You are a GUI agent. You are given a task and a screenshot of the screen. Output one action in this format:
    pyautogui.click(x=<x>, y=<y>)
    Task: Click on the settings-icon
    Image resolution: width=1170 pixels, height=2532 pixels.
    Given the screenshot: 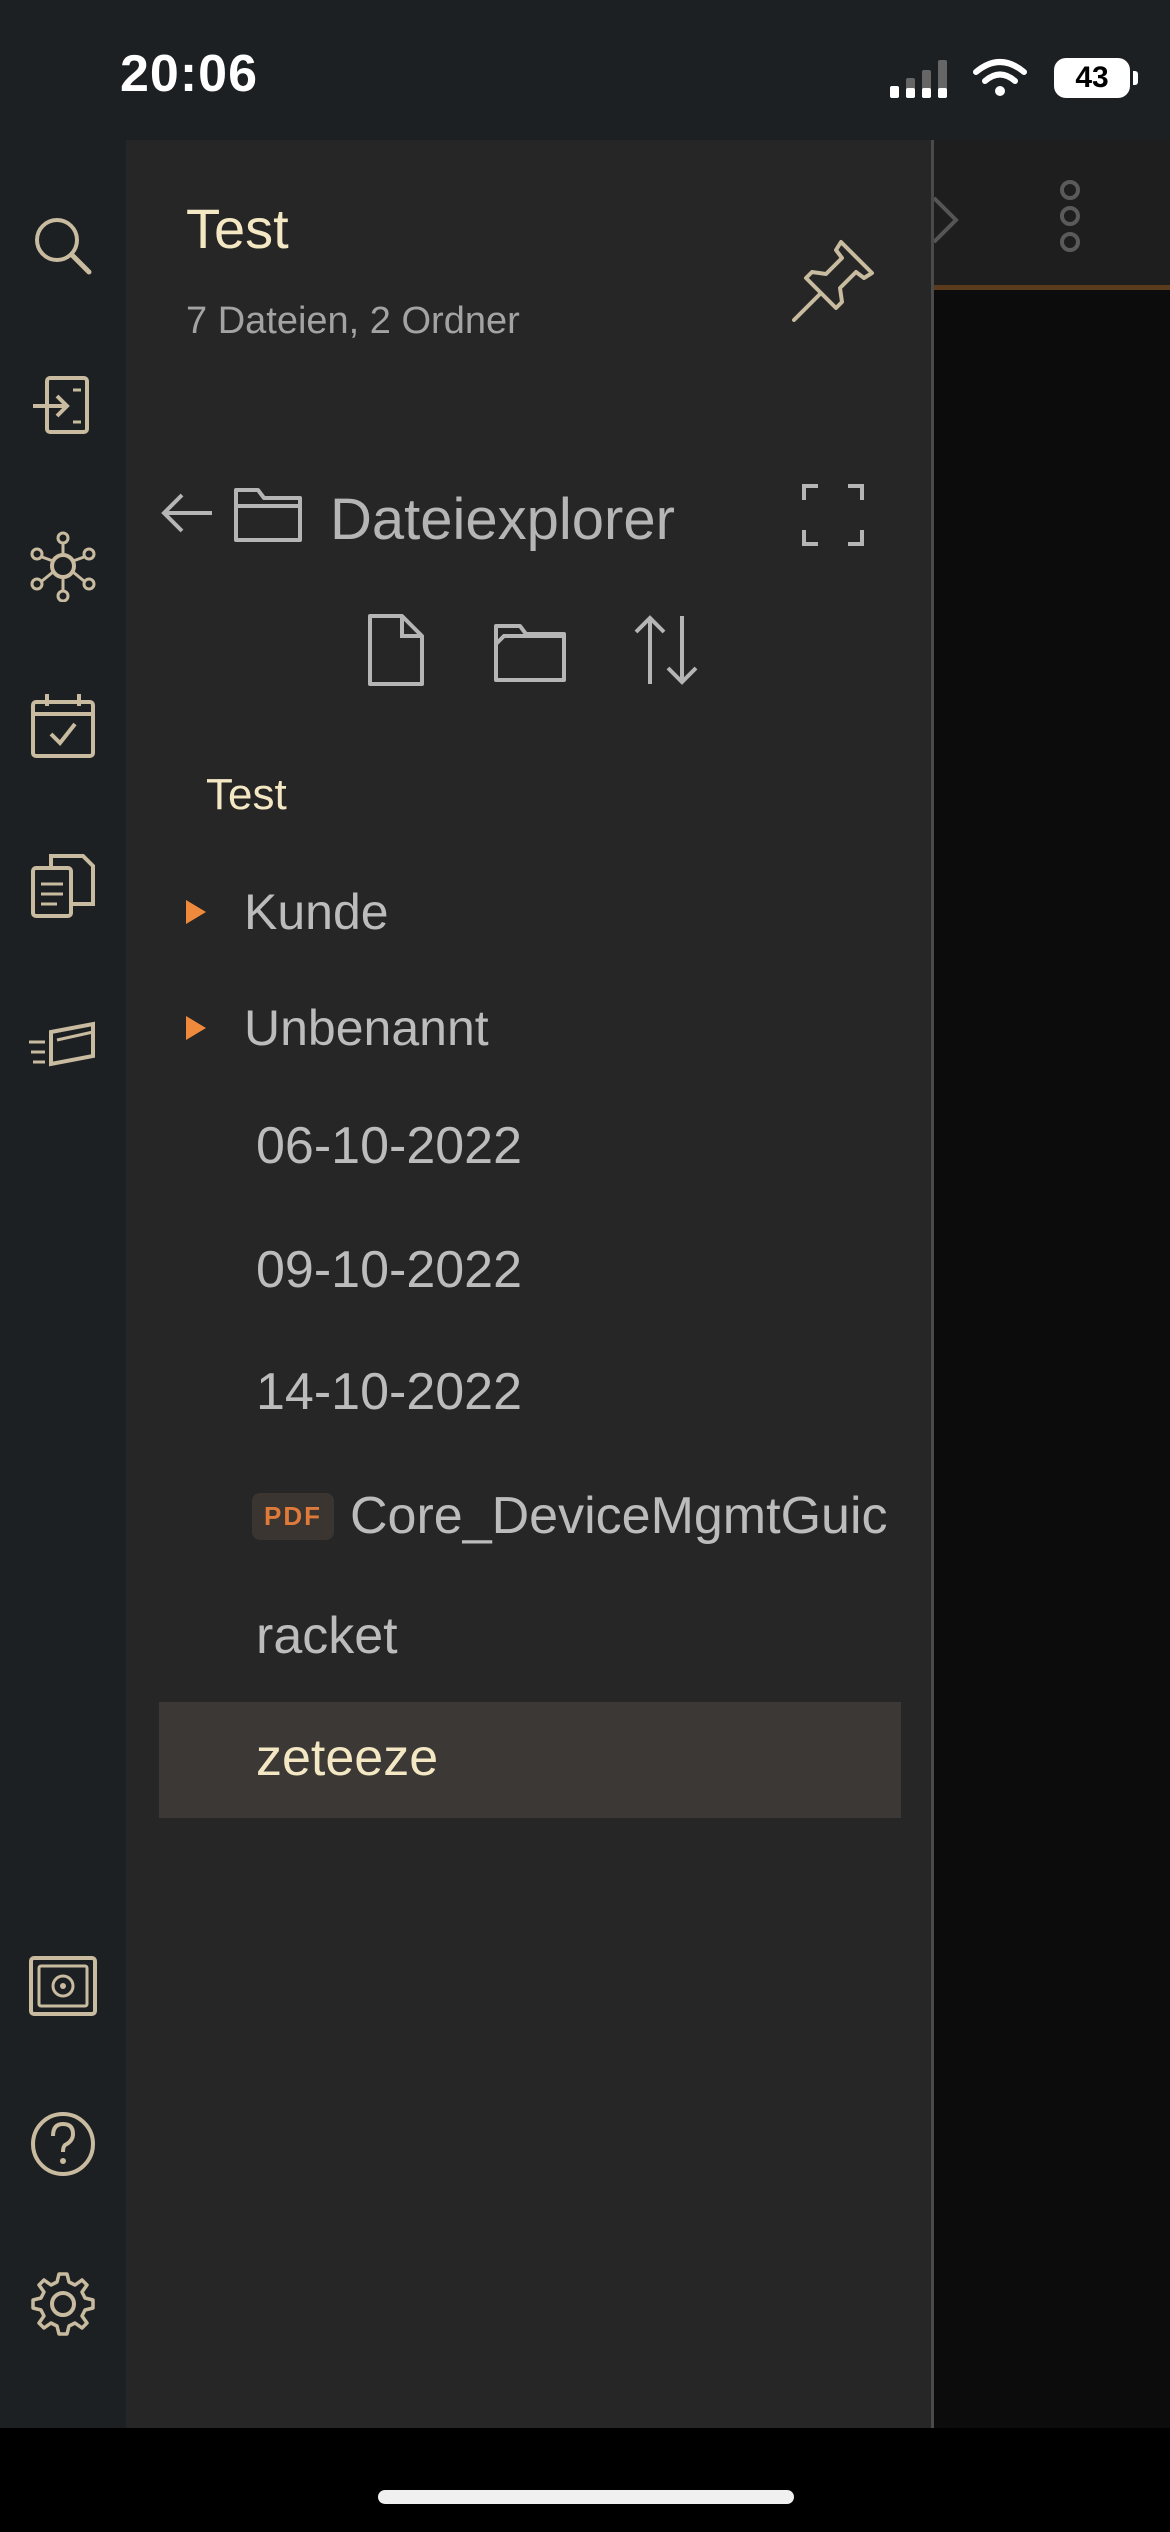 What is the action you would take?
    pyautogui.click(x=63, y=2304)
    